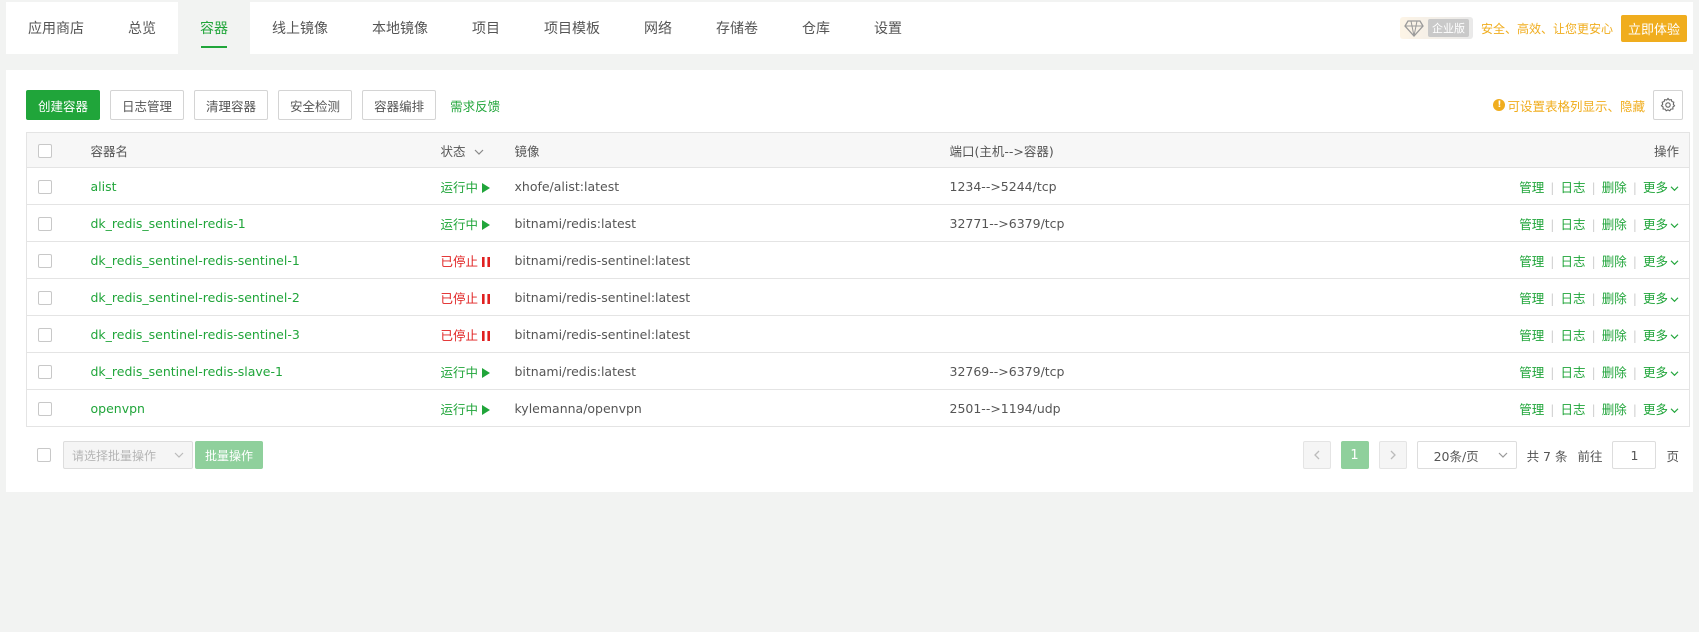 The image size is (1699, 632). What do you see at coordinates (1634, 455) in the screenshot?
I see `goto-page-input` at bounding box center [1634, 455].